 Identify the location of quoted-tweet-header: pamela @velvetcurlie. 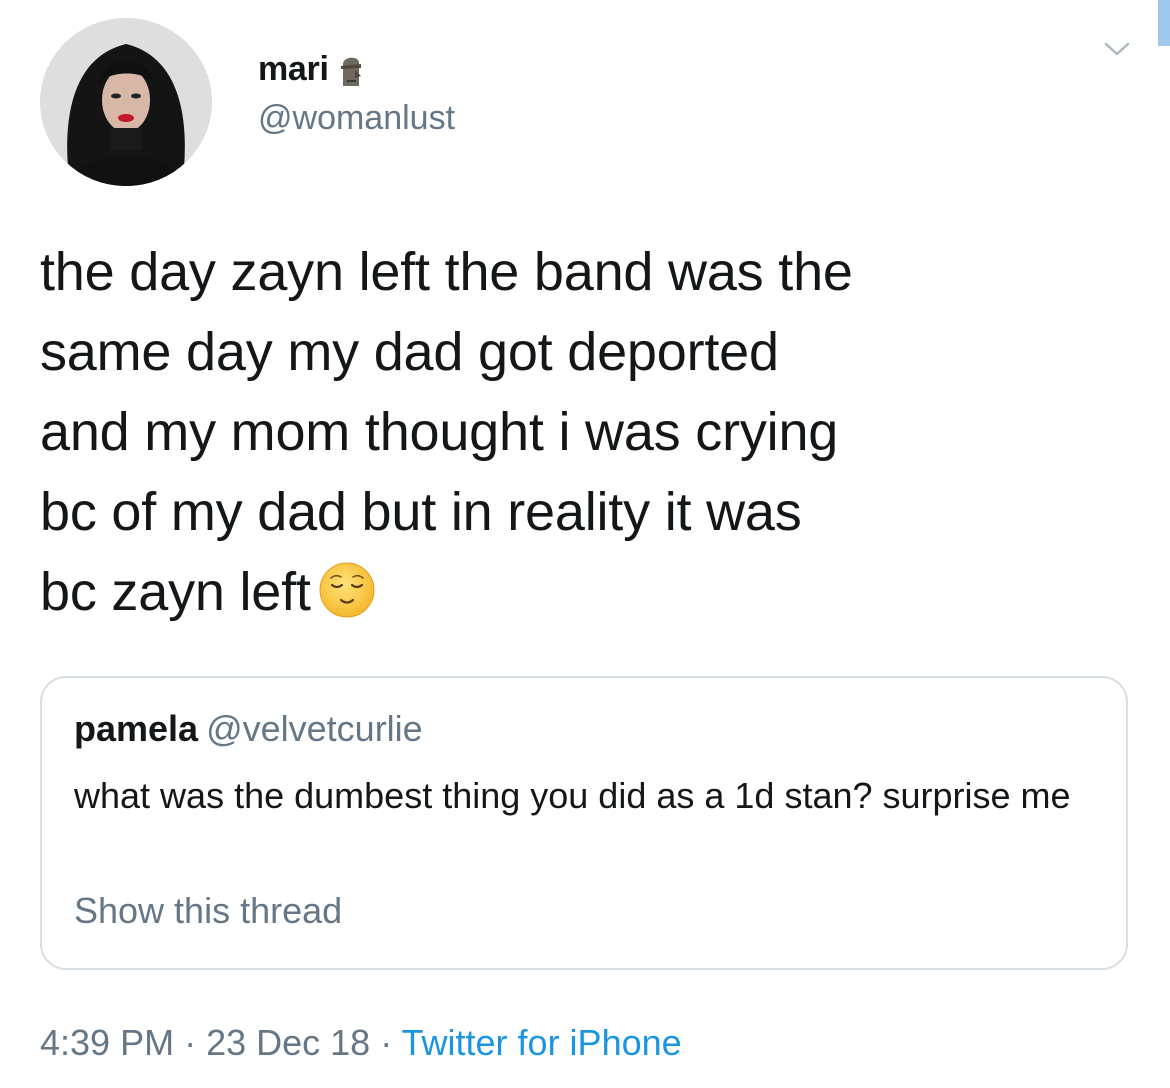
(248, 729).